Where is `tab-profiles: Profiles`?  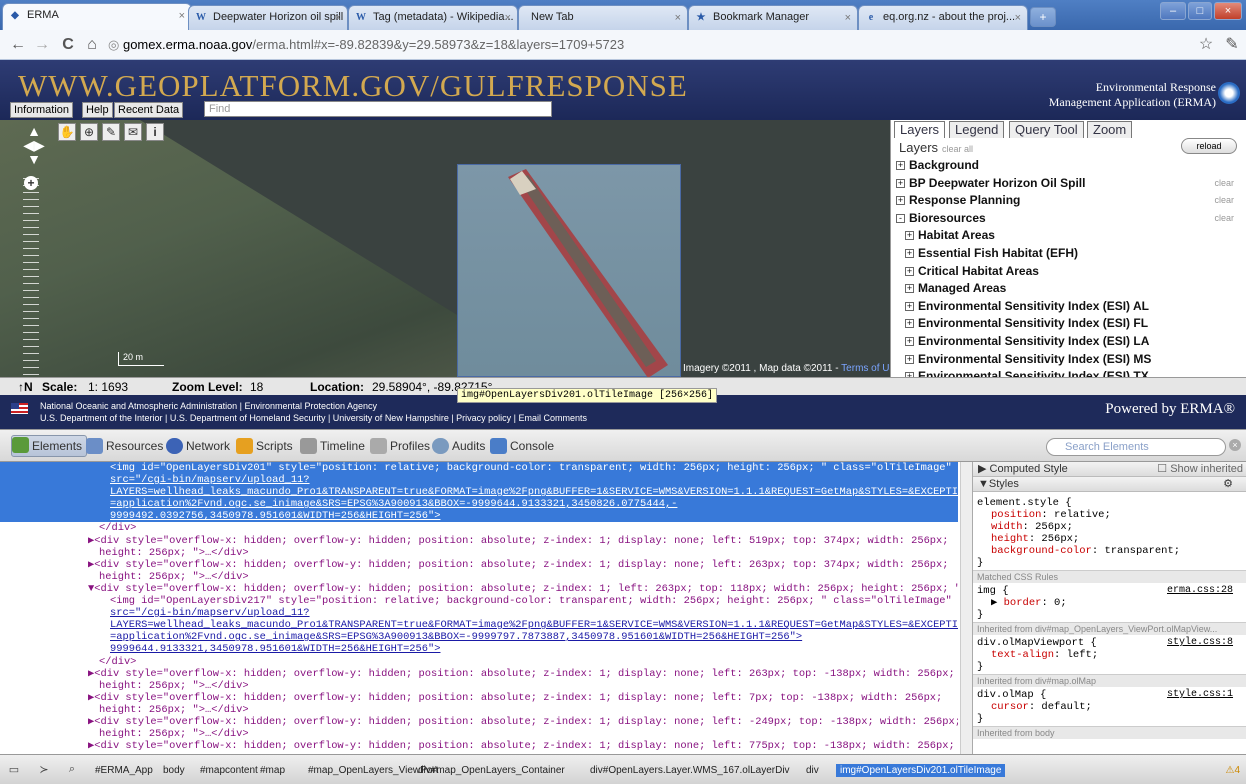 tab-profiles: Profiles is located at coordinates (400, 446).